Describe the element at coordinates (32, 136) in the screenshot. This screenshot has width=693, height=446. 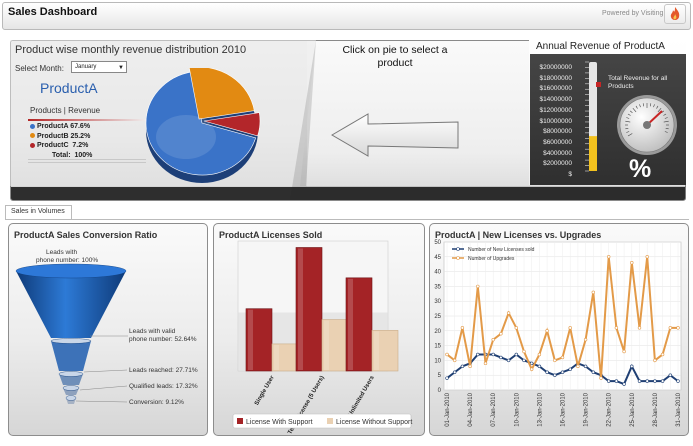
I see `legend-dot-icon` at that location.